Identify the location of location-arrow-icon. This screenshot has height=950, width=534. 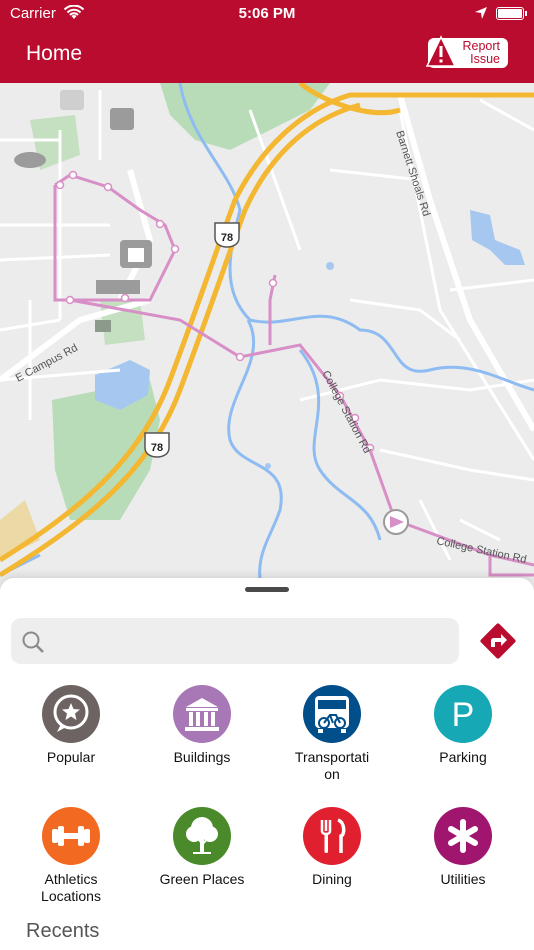
(481, 15).